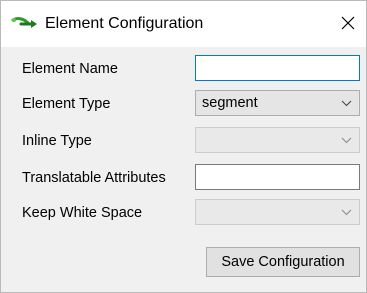 The image size is (367, 293). Describe the element at coordinates (277, 212) in the screenshot. I see `keep-white-space-select` at that location.